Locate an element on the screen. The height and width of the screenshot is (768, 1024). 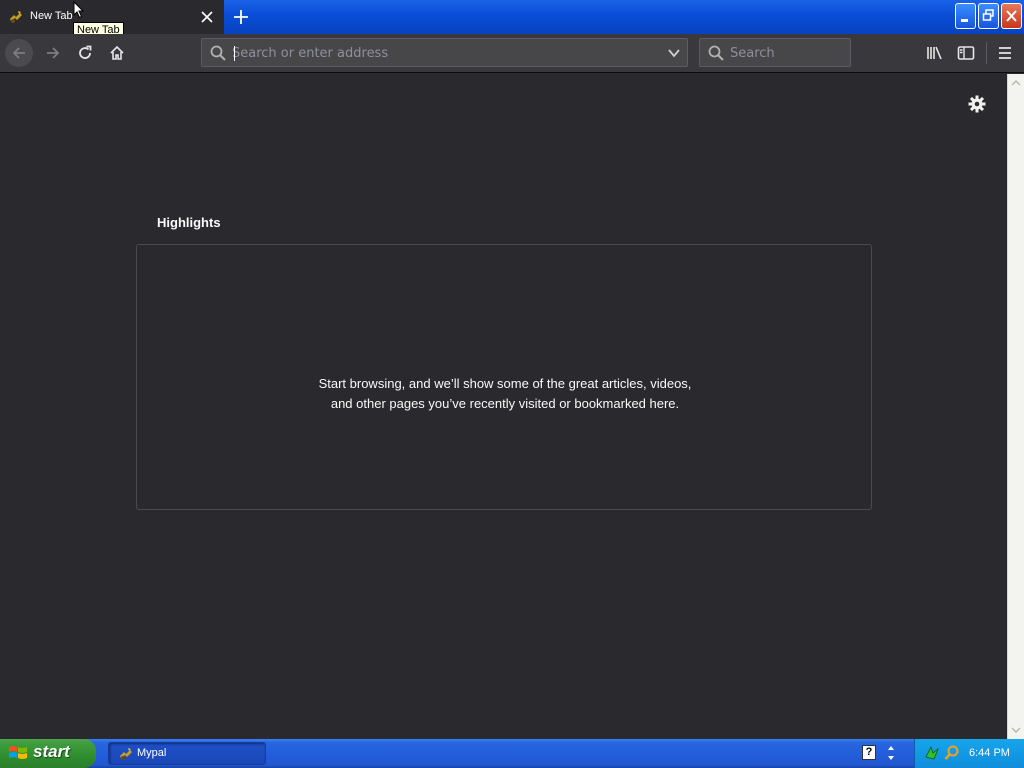
toolbar-separator is located at coordinates (986, 53).